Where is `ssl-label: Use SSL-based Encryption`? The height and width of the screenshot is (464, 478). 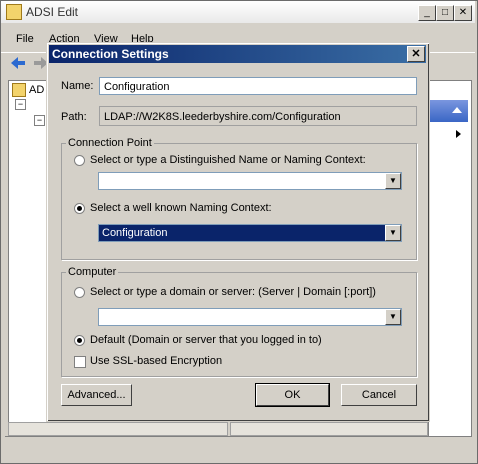
ssl-label: Use SSL-based Encryption is located at coordinates (156, 361).